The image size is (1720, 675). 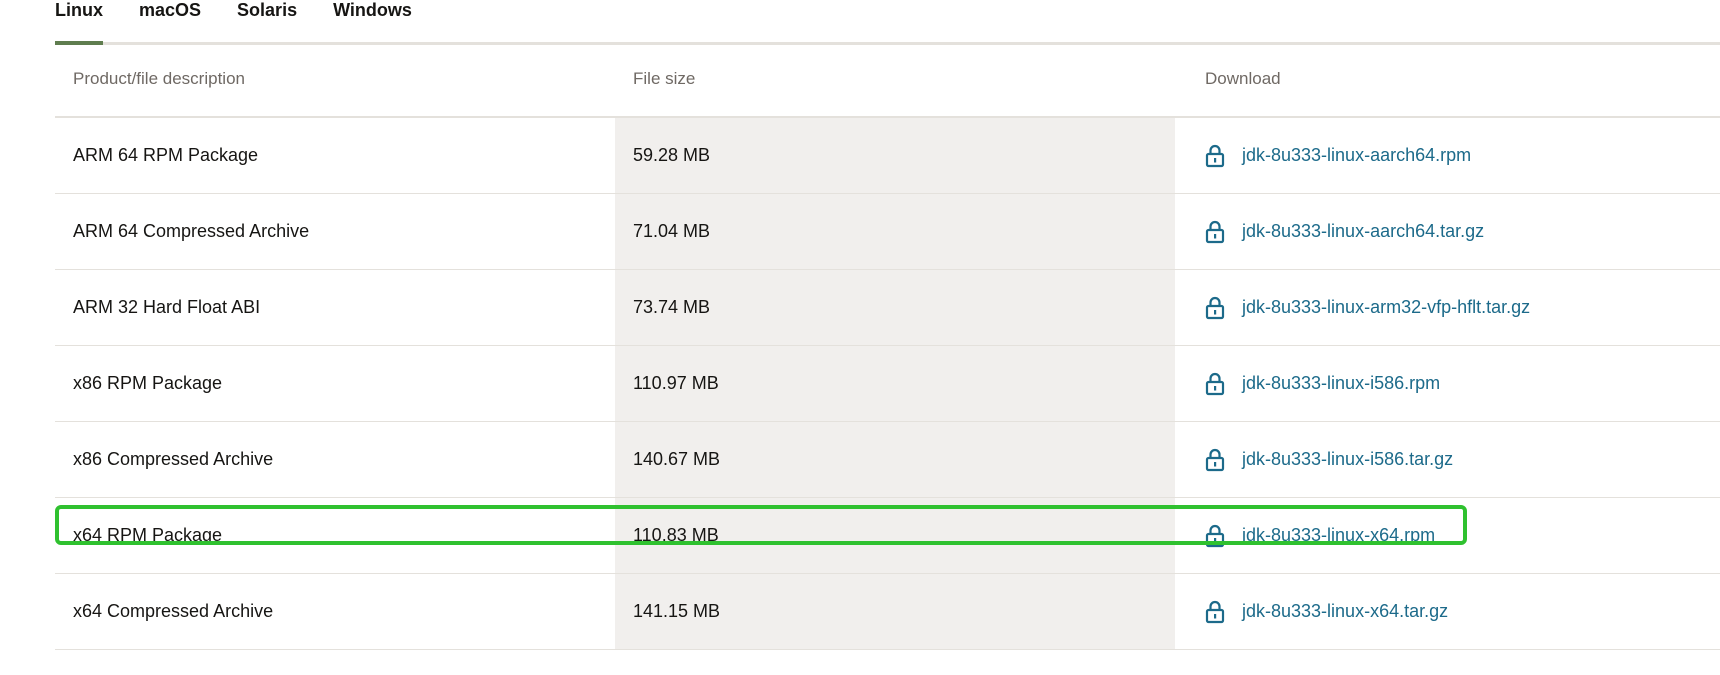 What do you see at coordinates (173, 459) in the screenshot?
I see `row-description: x86 Compressed Archive` at bounding box center [173, 459].